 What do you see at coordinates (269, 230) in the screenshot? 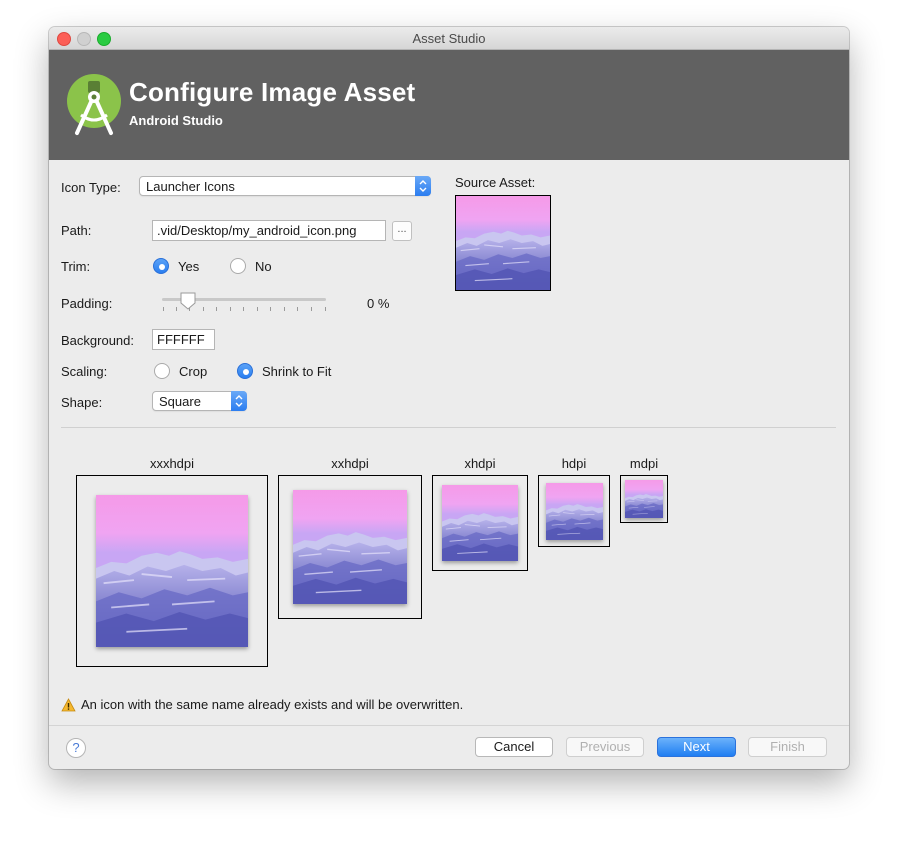
I see `path-field: .vid/Desktop/my_android_icon.png` at bounding box center [269, 230].